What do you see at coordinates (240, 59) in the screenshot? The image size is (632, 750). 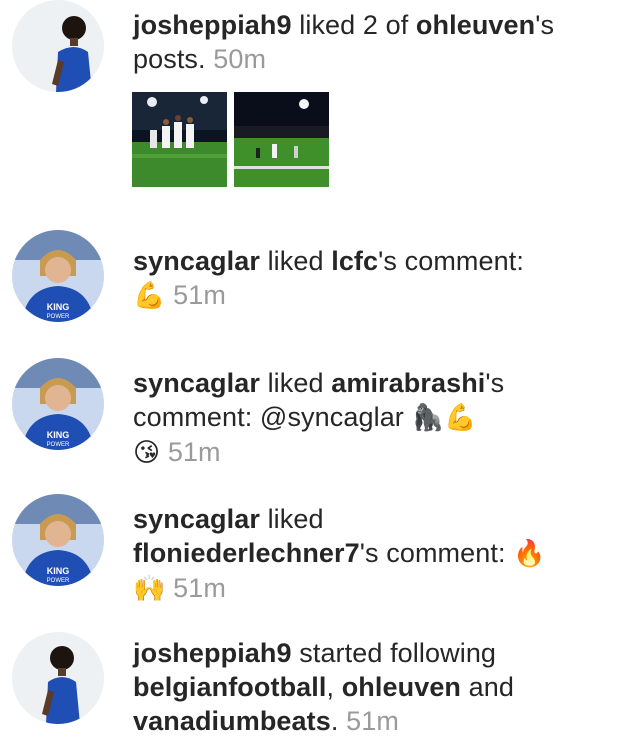 I see `timestamp: 50m` at bounding box center [240, 59].